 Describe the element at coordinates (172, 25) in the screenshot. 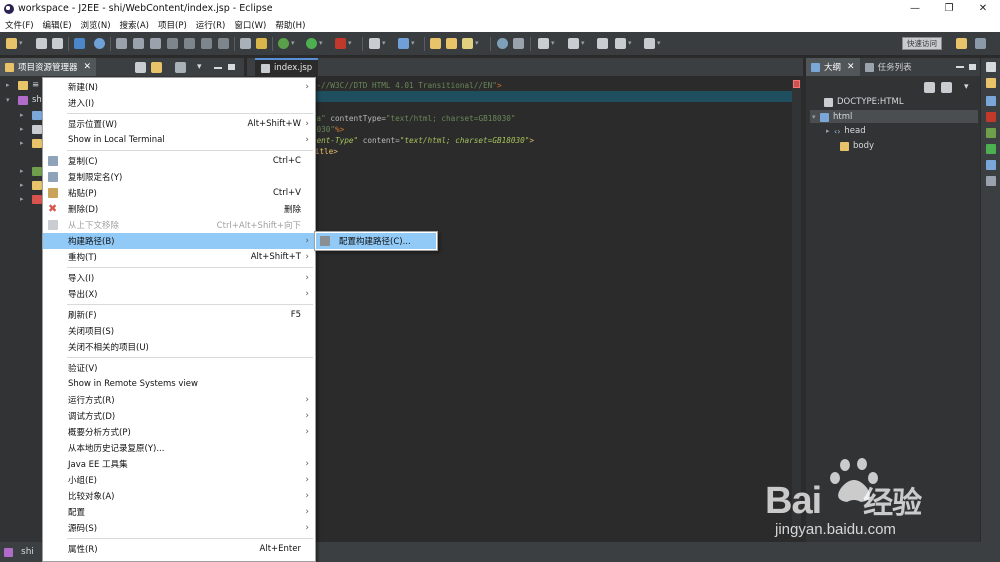

I see `menu-project: 项目(P)` at that location.